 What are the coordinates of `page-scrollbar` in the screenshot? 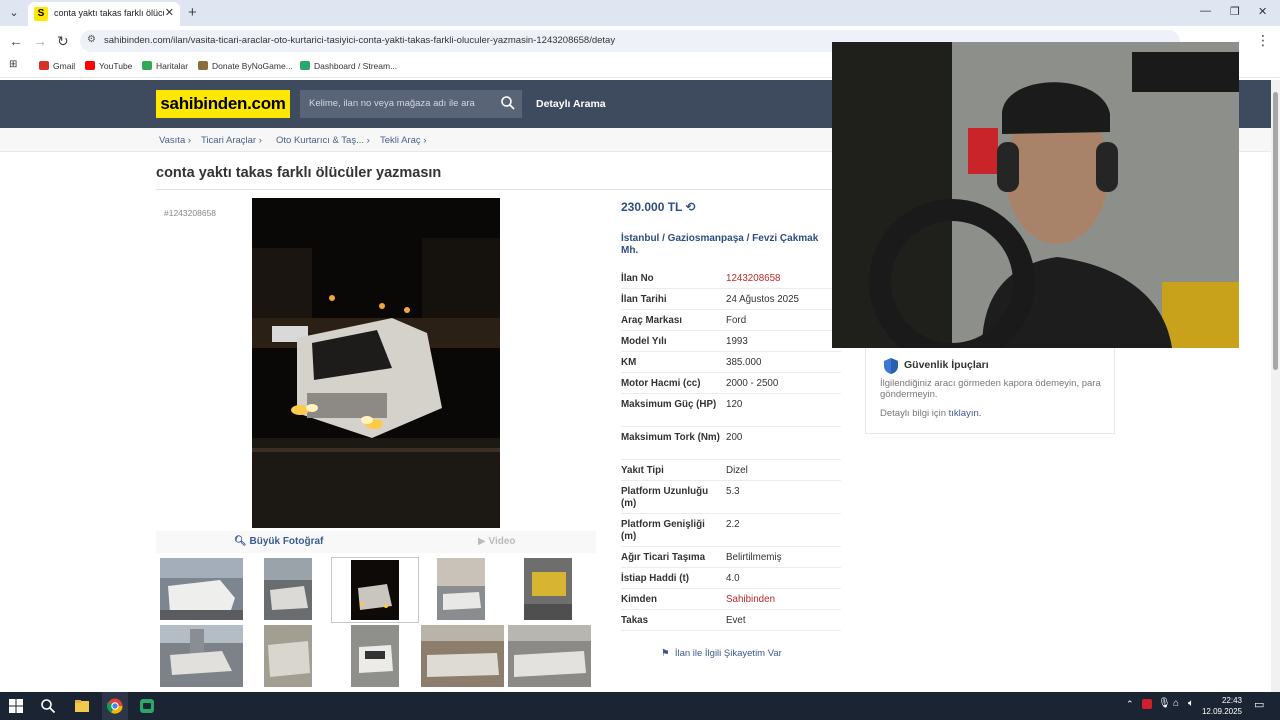 It's located at (1275, 386).